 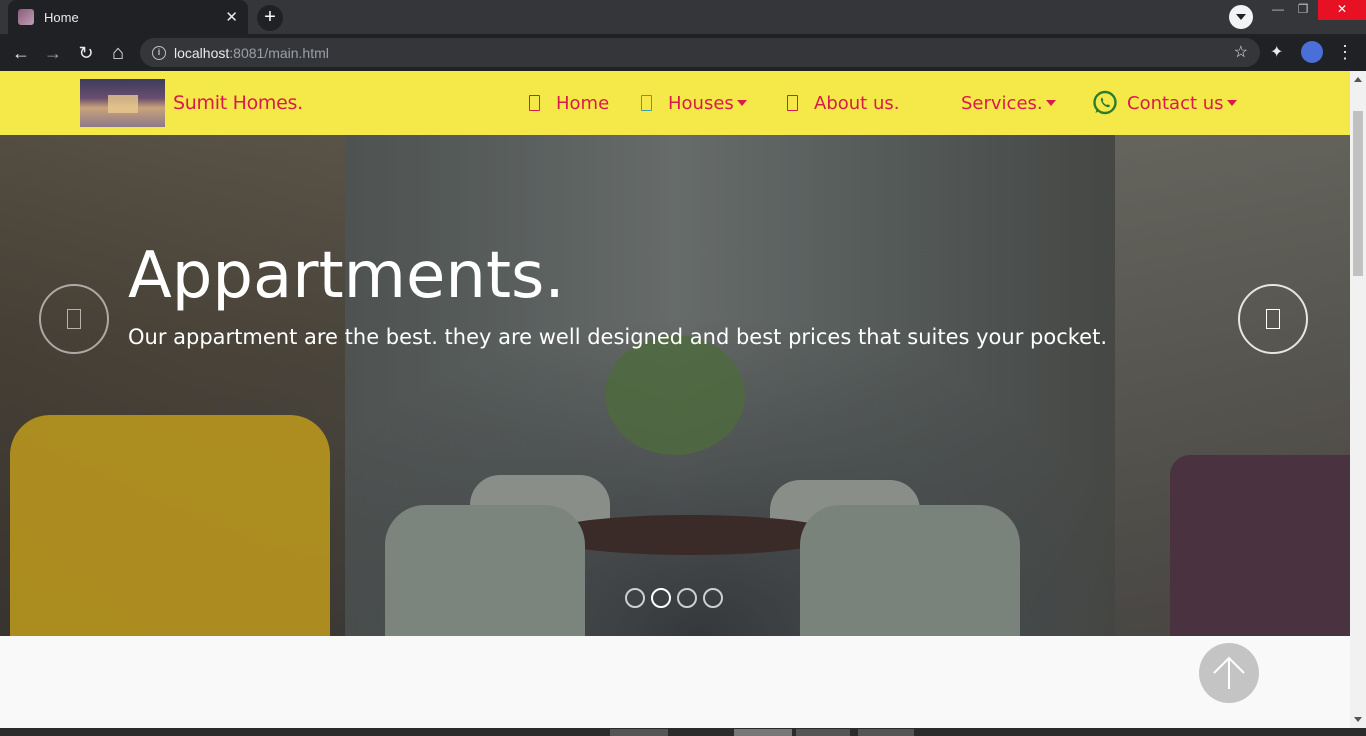 What do you see at coordinates (279, 52) in the screenshot?
I see `url-path: :8081/main.html` at bounding box center [279, 52].